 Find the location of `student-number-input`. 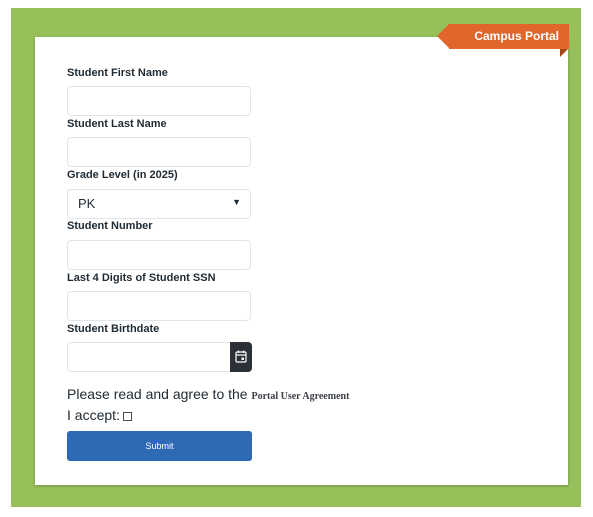

student-number-input is located at coordinates (159, 255).